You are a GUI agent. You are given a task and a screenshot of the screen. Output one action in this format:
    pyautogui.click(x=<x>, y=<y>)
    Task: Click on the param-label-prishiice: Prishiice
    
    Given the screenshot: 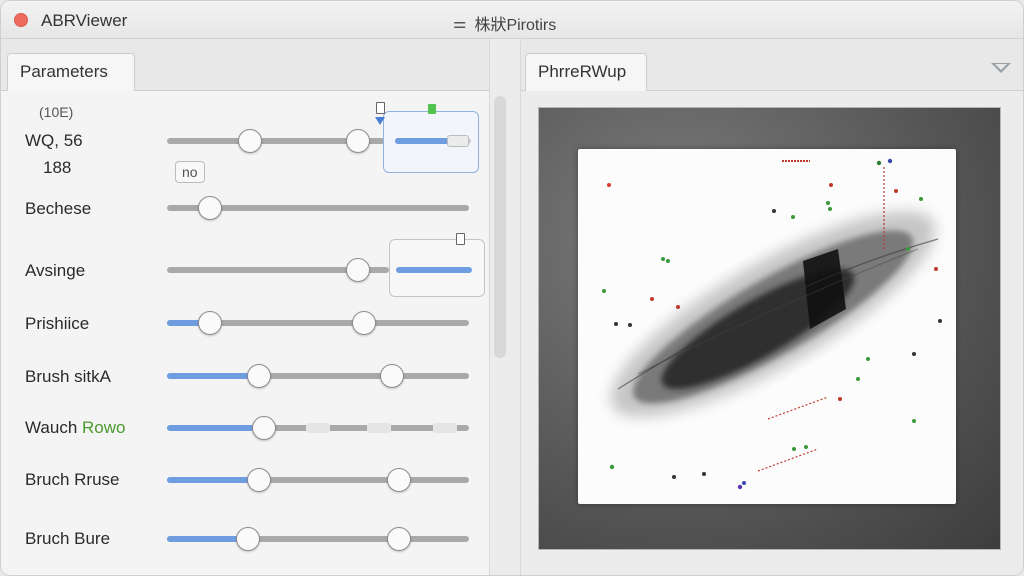 What is the action you would take?
    pyautogui.click(x=57, y=323)
    